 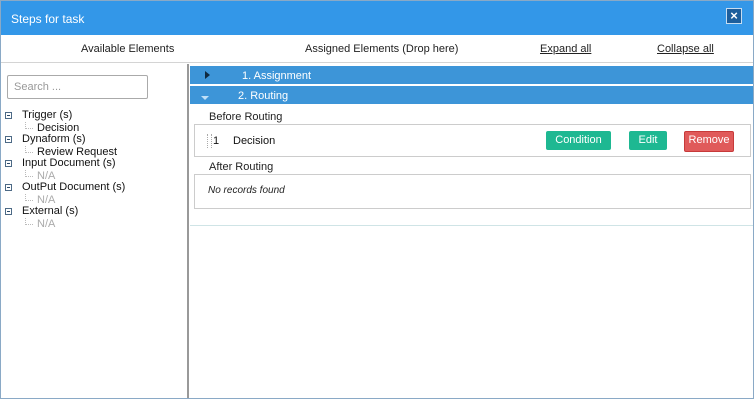 What do you see at coordinates (46, 224) in the screenshot?
I see `tree-item-label: N/A` at bounding box center [46, 224].